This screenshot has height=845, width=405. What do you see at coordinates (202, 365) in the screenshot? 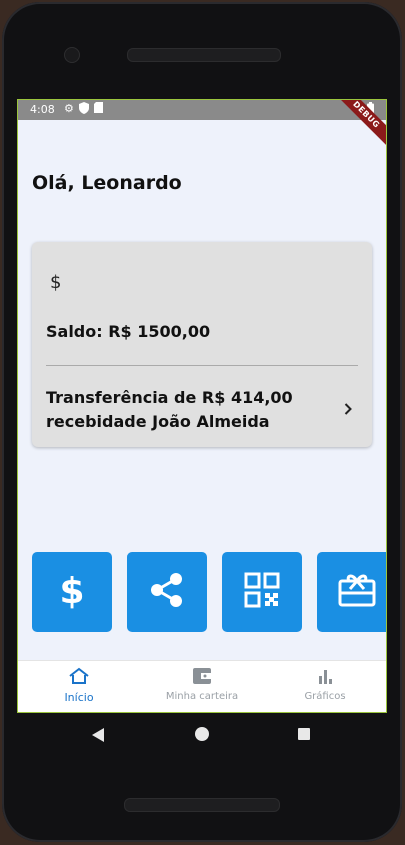
I see `card-divider` at bounding box center [202, 365].